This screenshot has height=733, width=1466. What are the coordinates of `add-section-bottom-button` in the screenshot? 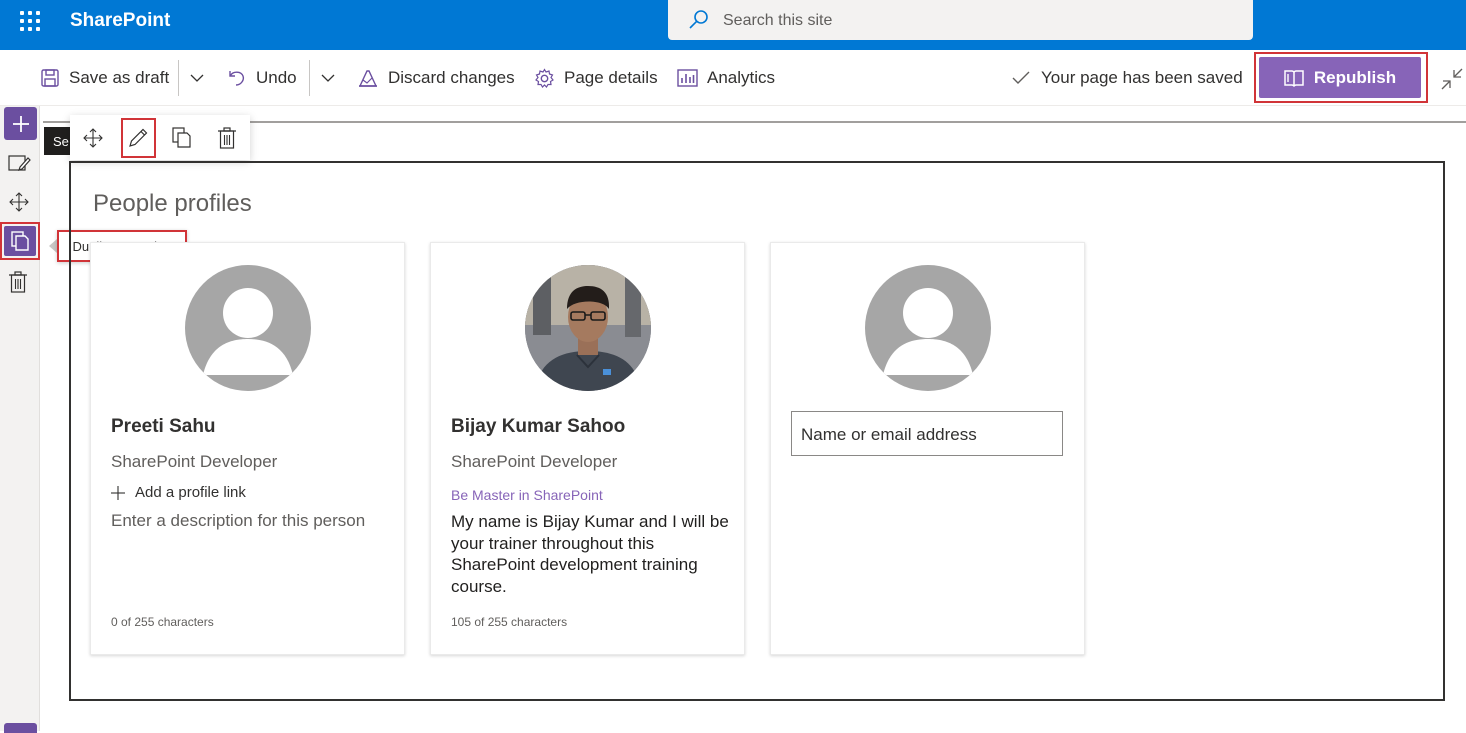 It's located at (20, 728).